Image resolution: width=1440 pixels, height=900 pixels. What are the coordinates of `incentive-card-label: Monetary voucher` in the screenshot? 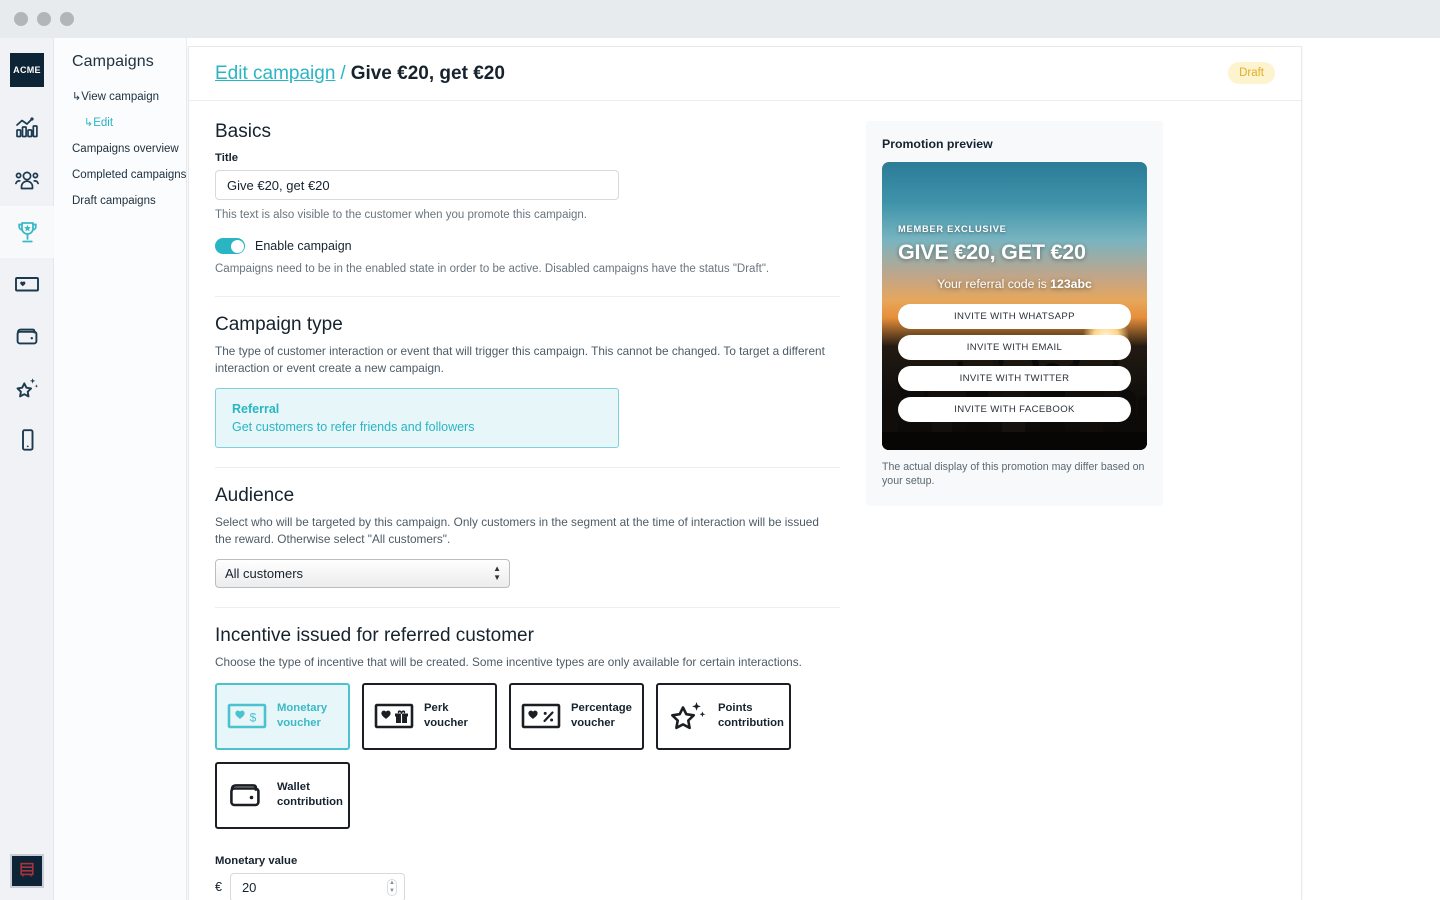 It's located at (302, 715).